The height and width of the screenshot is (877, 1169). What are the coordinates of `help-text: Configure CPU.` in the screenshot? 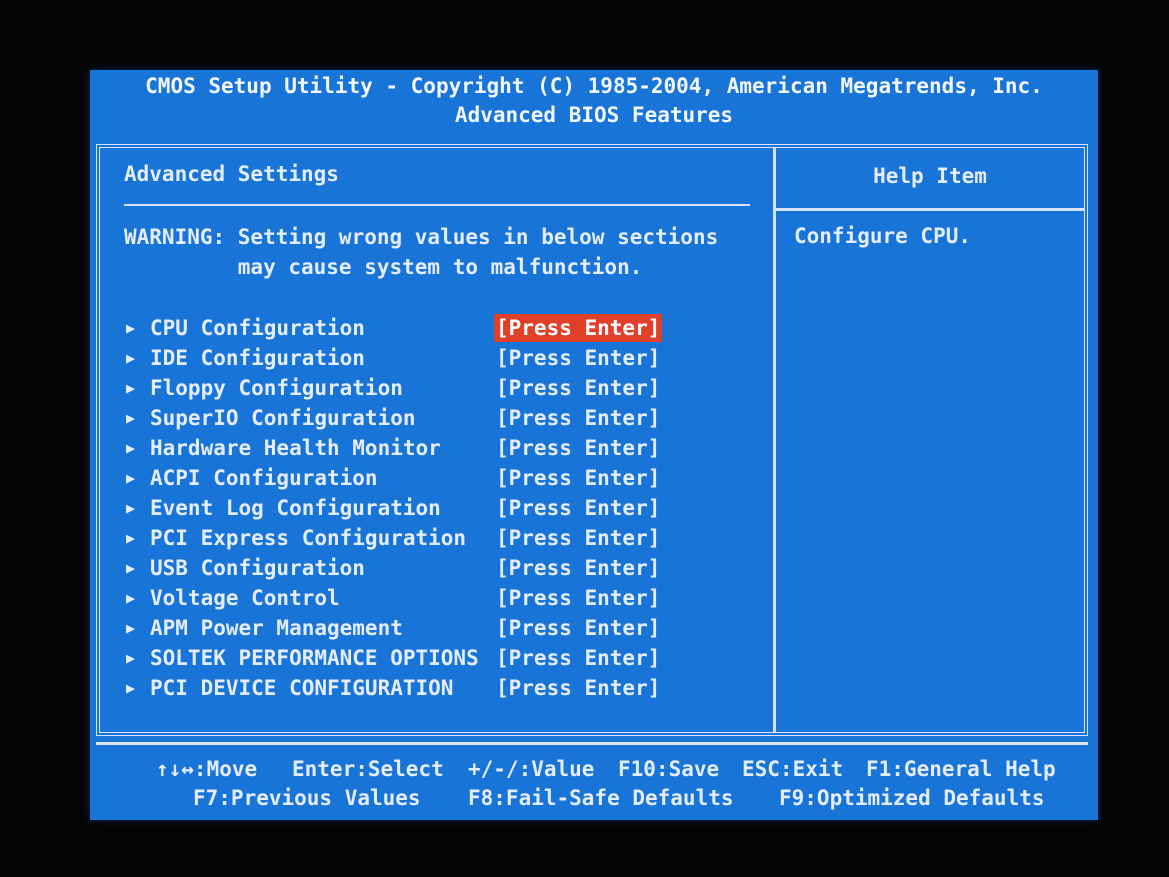 It's located at (883, 236).